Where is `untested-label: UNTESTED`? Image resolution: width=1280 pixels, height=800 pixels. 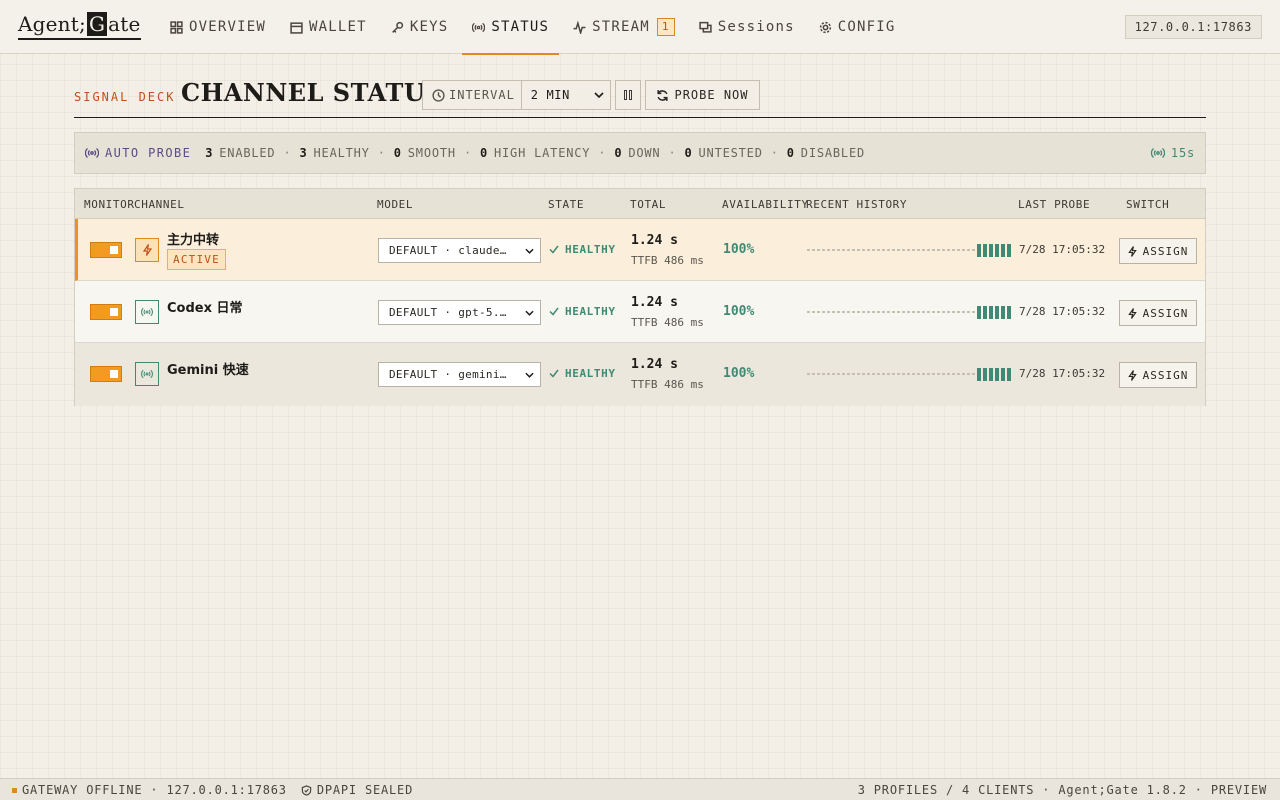 untested-label: UNTESTED is located at coordinates (730, 153).